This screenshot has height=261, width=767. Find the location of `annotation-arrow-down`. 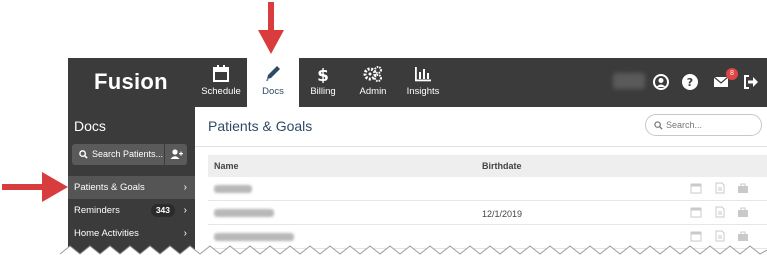

annotation-arrow-down is located at coordinates (271, 28).